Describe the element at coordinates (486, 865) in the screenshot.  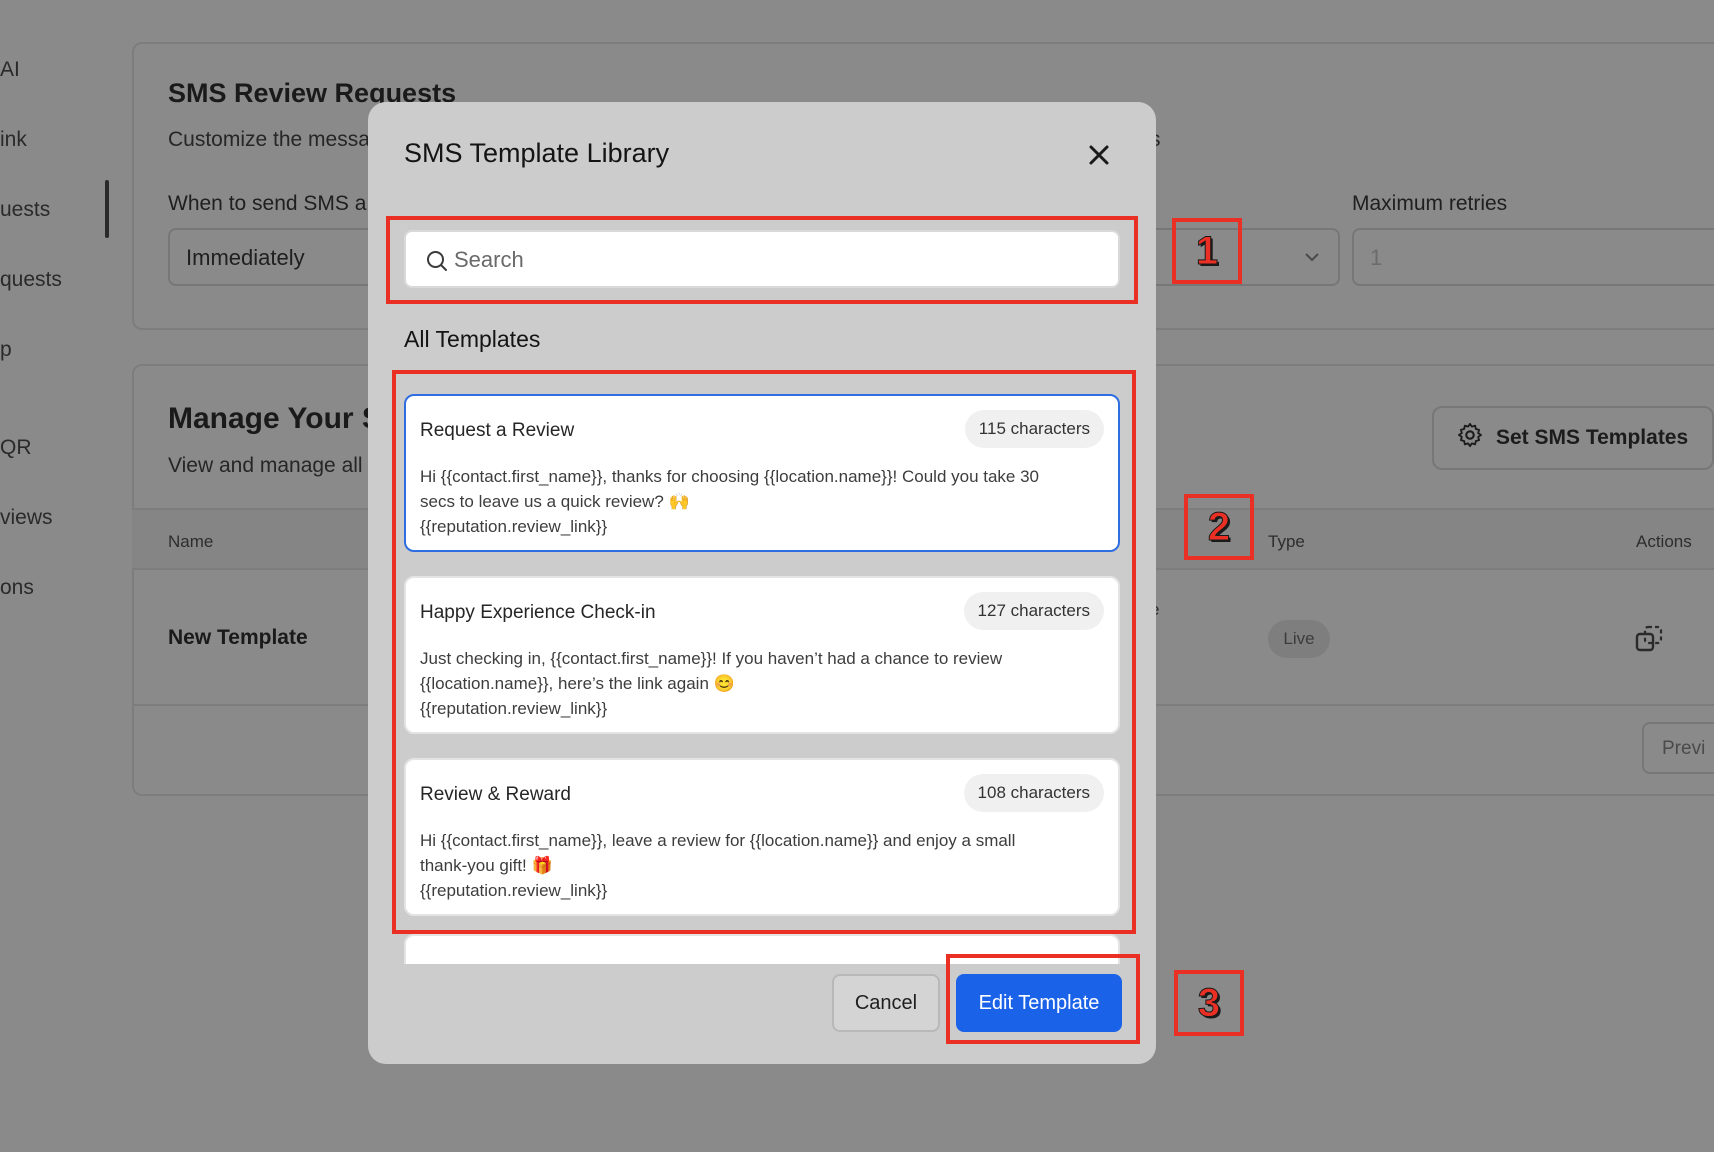
I see `template-line: thank-you gift! 🎁` at that location.